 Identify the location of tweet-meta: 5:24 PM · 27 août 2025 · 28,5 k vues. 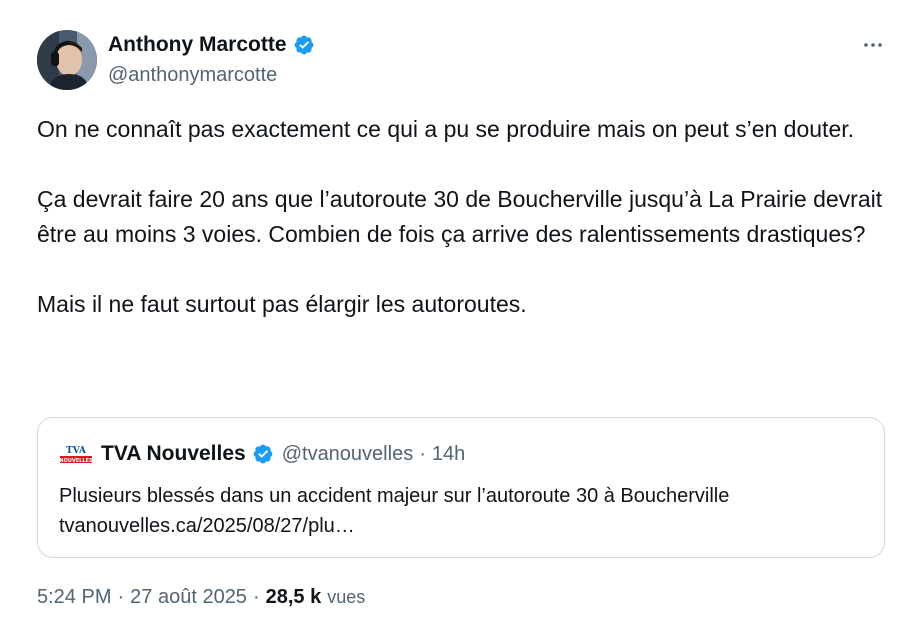
(201, 600).